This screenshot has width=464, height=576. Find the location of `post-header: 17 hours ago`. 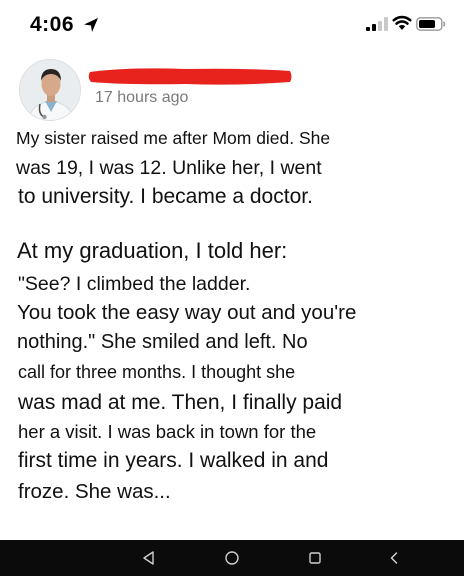

post-header: 17 hours ago is located at coordinates (232, 87).